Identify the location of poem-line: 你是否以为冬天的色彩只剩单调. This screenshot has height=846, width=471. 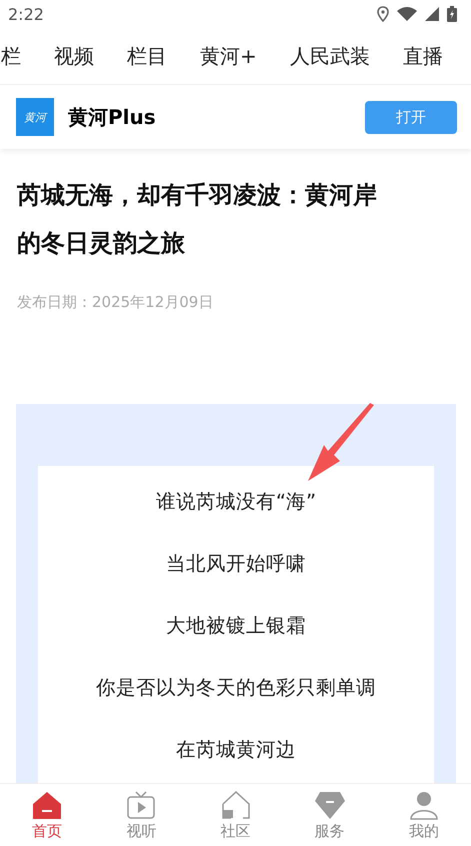
(236, 688).